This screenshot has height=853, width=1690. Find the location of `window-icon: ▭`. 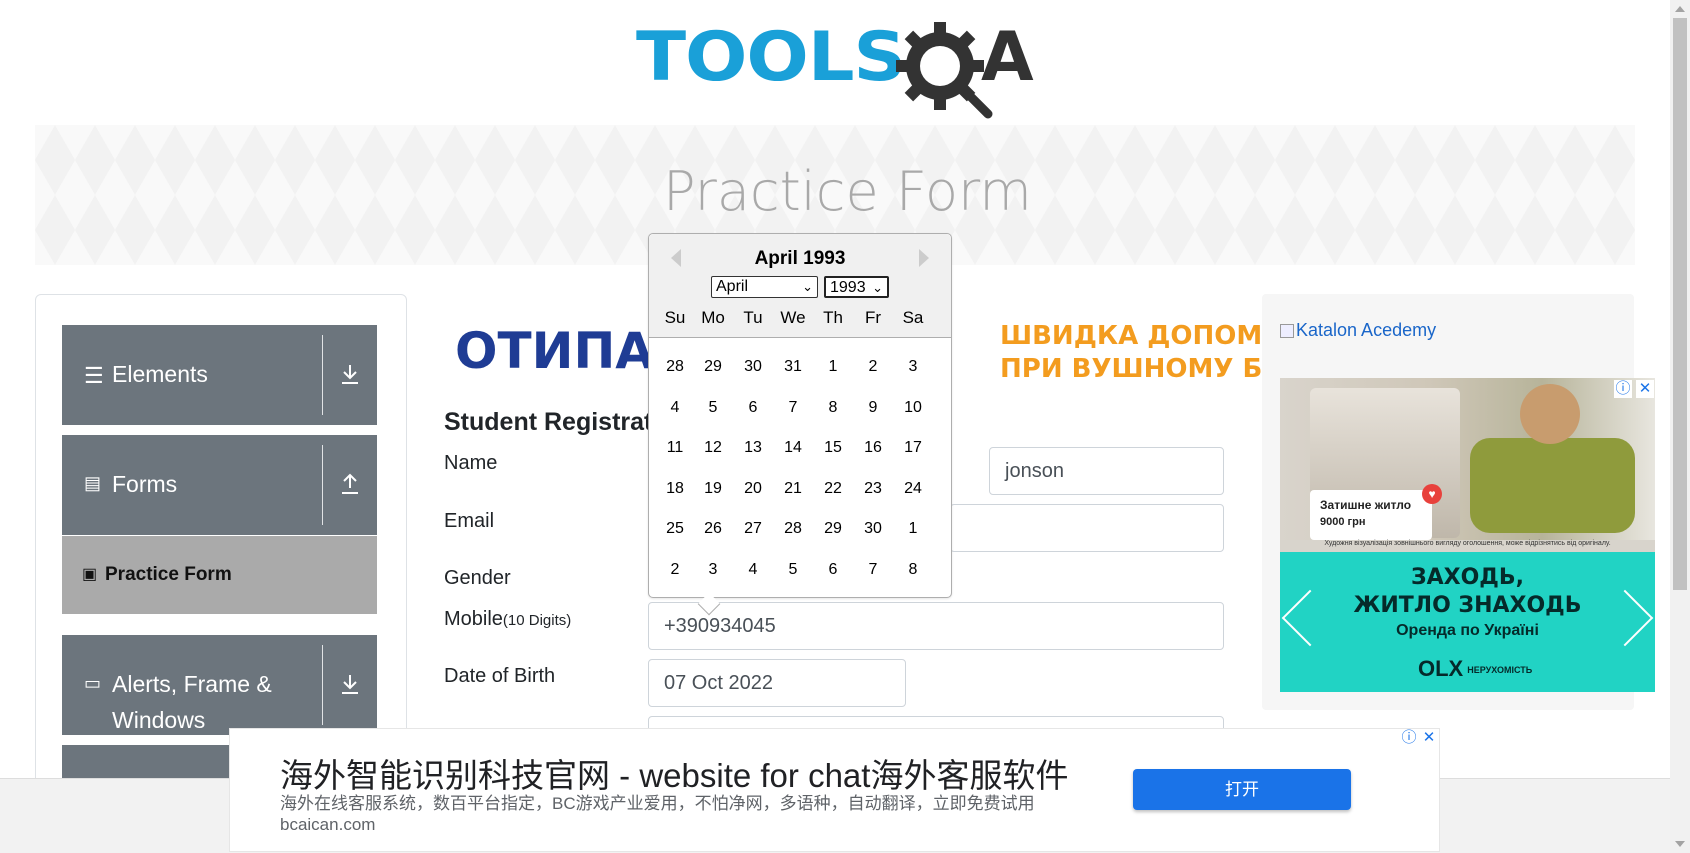

window-icon: ▭ is located at coordinates (93, 683).